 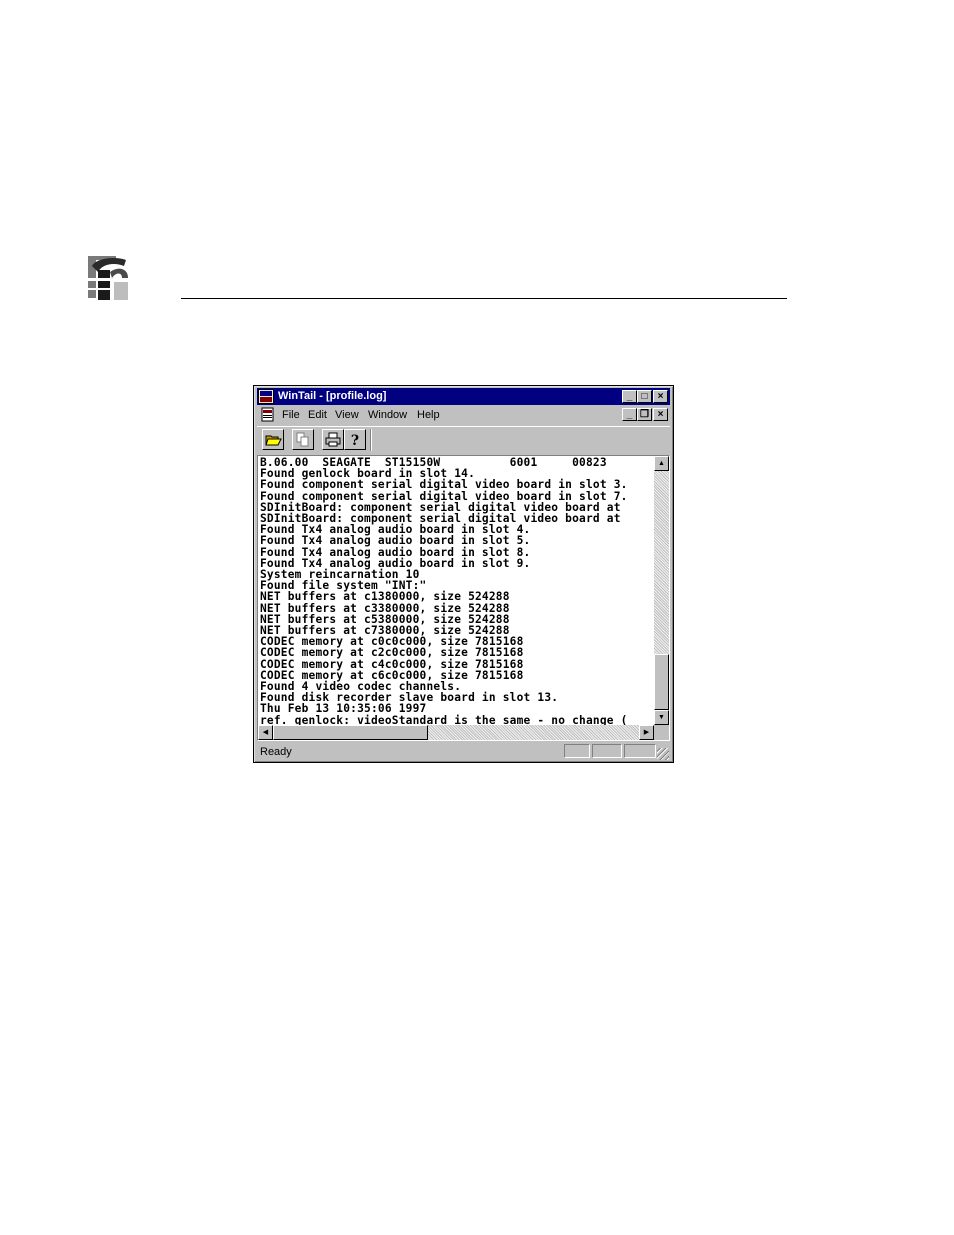 I want to click on menu-window: Window, so click(x=387, y=415).